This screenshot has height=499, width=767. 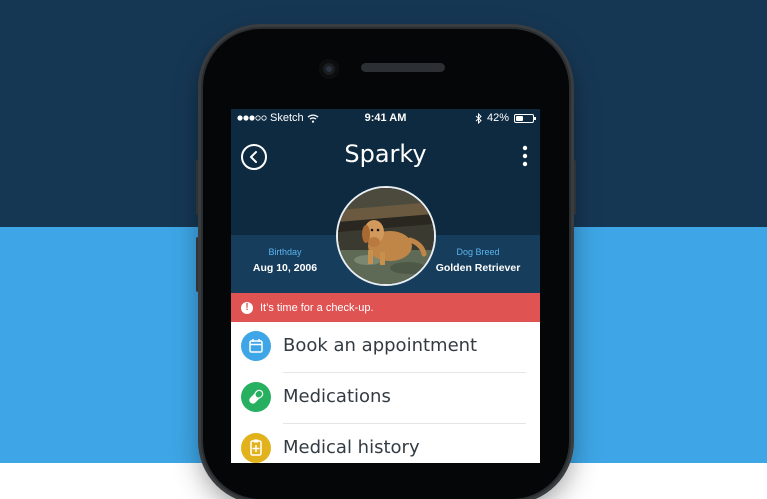 What do you see at coordinates (478, 260) in the screenshot?
I see `breed-block: Dog Breed Golden Retriever` at bounding box center [478, 260].